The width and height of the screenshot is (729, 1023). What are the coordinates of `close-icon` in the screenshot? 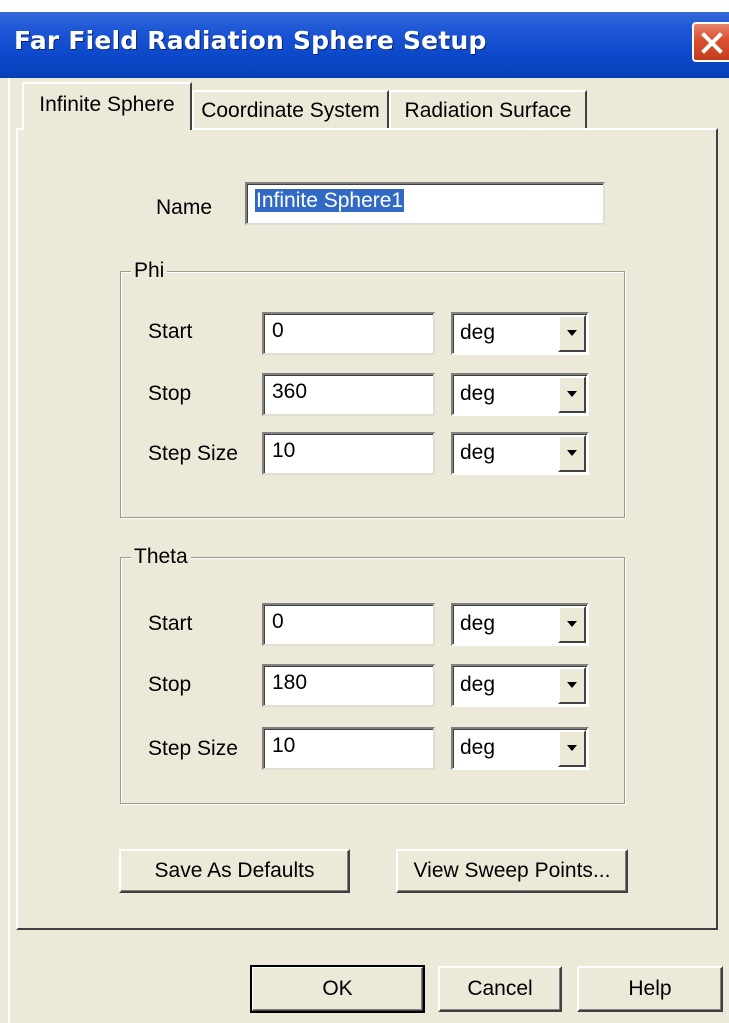 It's located at (712, 43).